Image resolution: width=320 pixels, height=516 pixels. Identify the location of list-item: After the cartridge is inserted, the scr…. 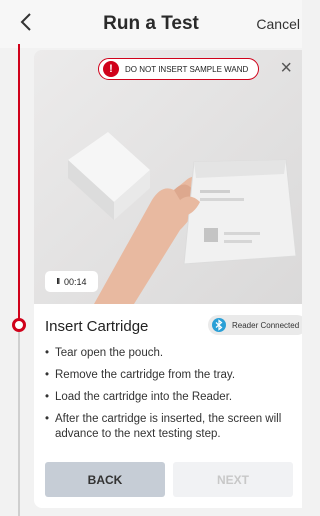
(170, 427).